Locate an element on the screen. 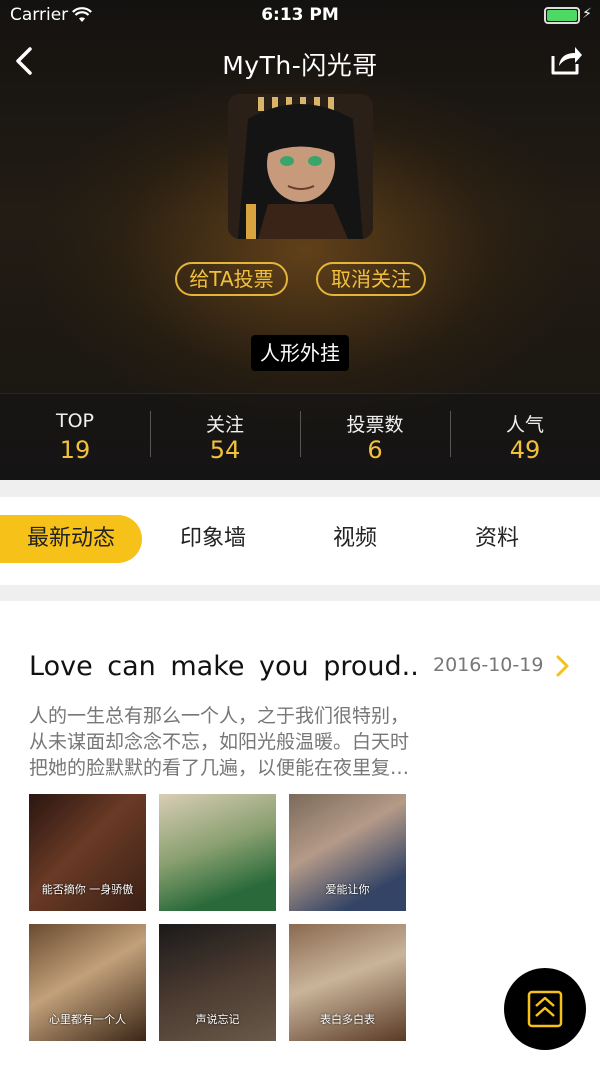 Image resolution: width=600 pixels, height=1067 pixels. stat-value: 54 is located at coordinates (225, 450).